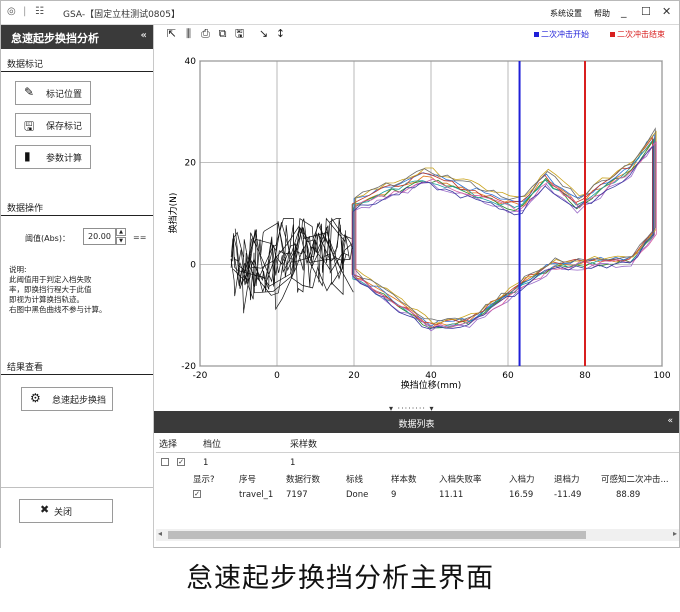  I want to click on param-calc-button: ▮ 参数计算, so click(53, 157).